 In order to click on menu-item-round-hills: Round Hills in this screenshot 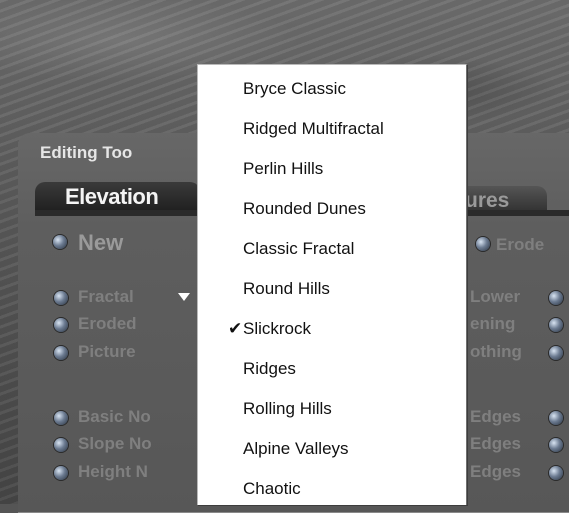, I will do `click(332, 289)`.